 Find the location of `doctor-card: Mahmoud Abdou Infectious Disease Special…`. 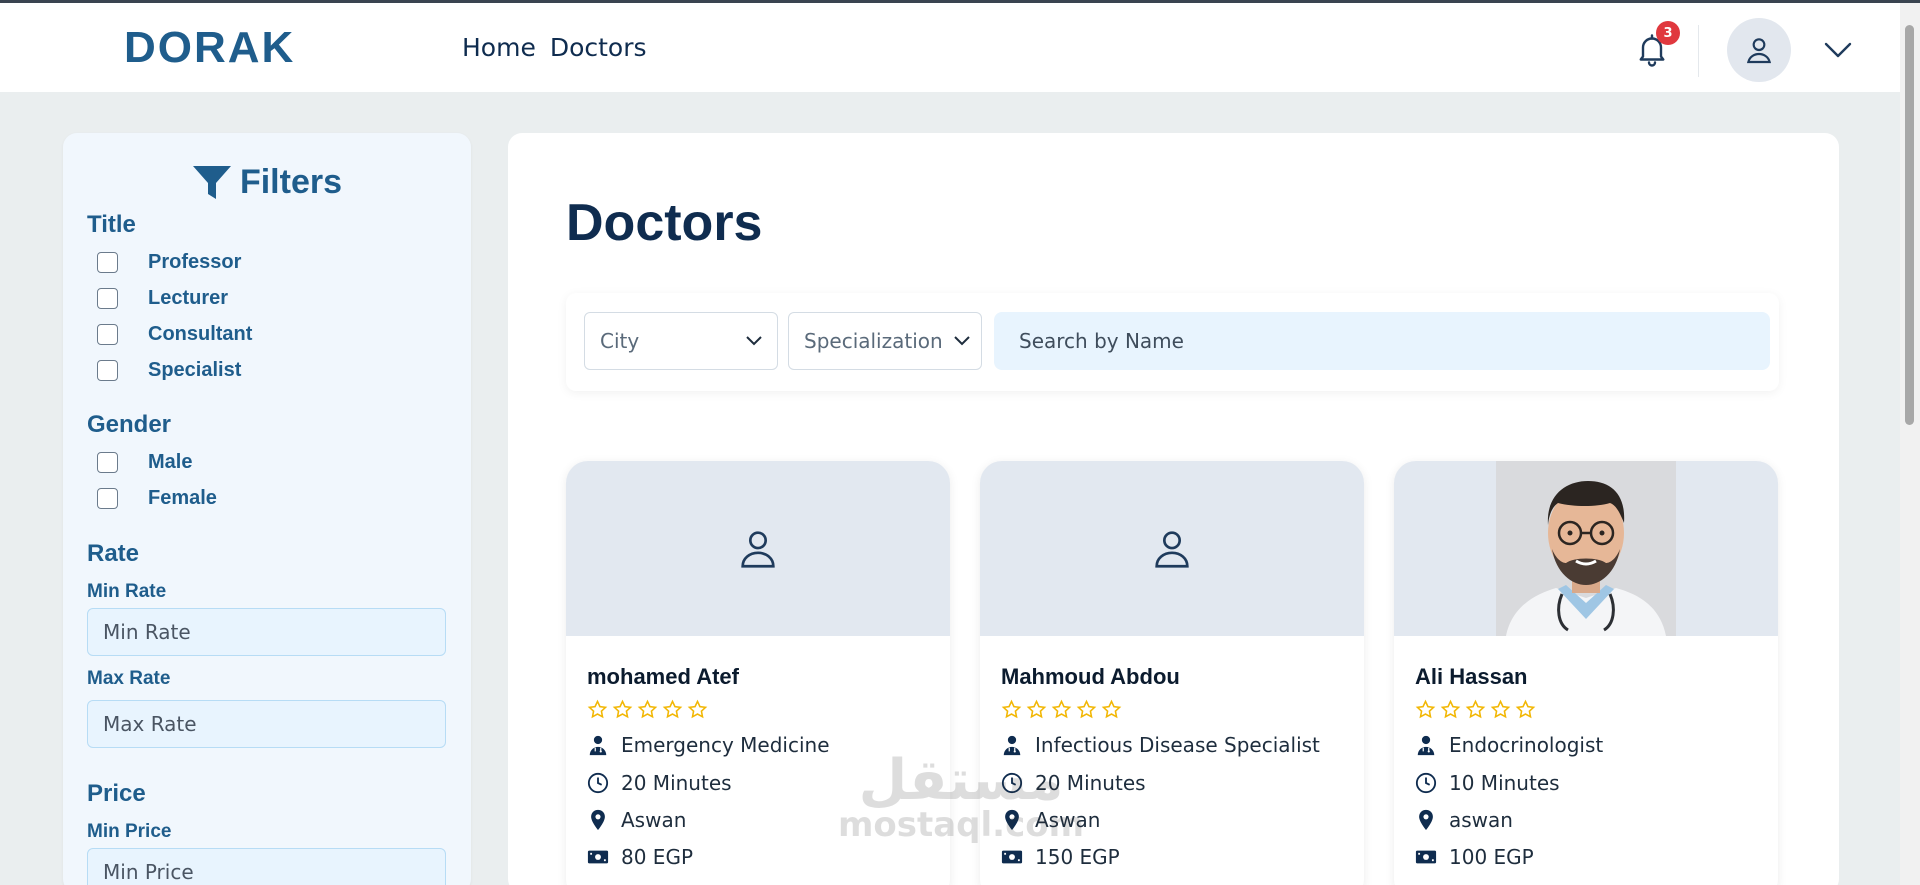

doctor-card: Mahmoud Abdou Infectious Disease Special… is located at coordinates (1172, 673).